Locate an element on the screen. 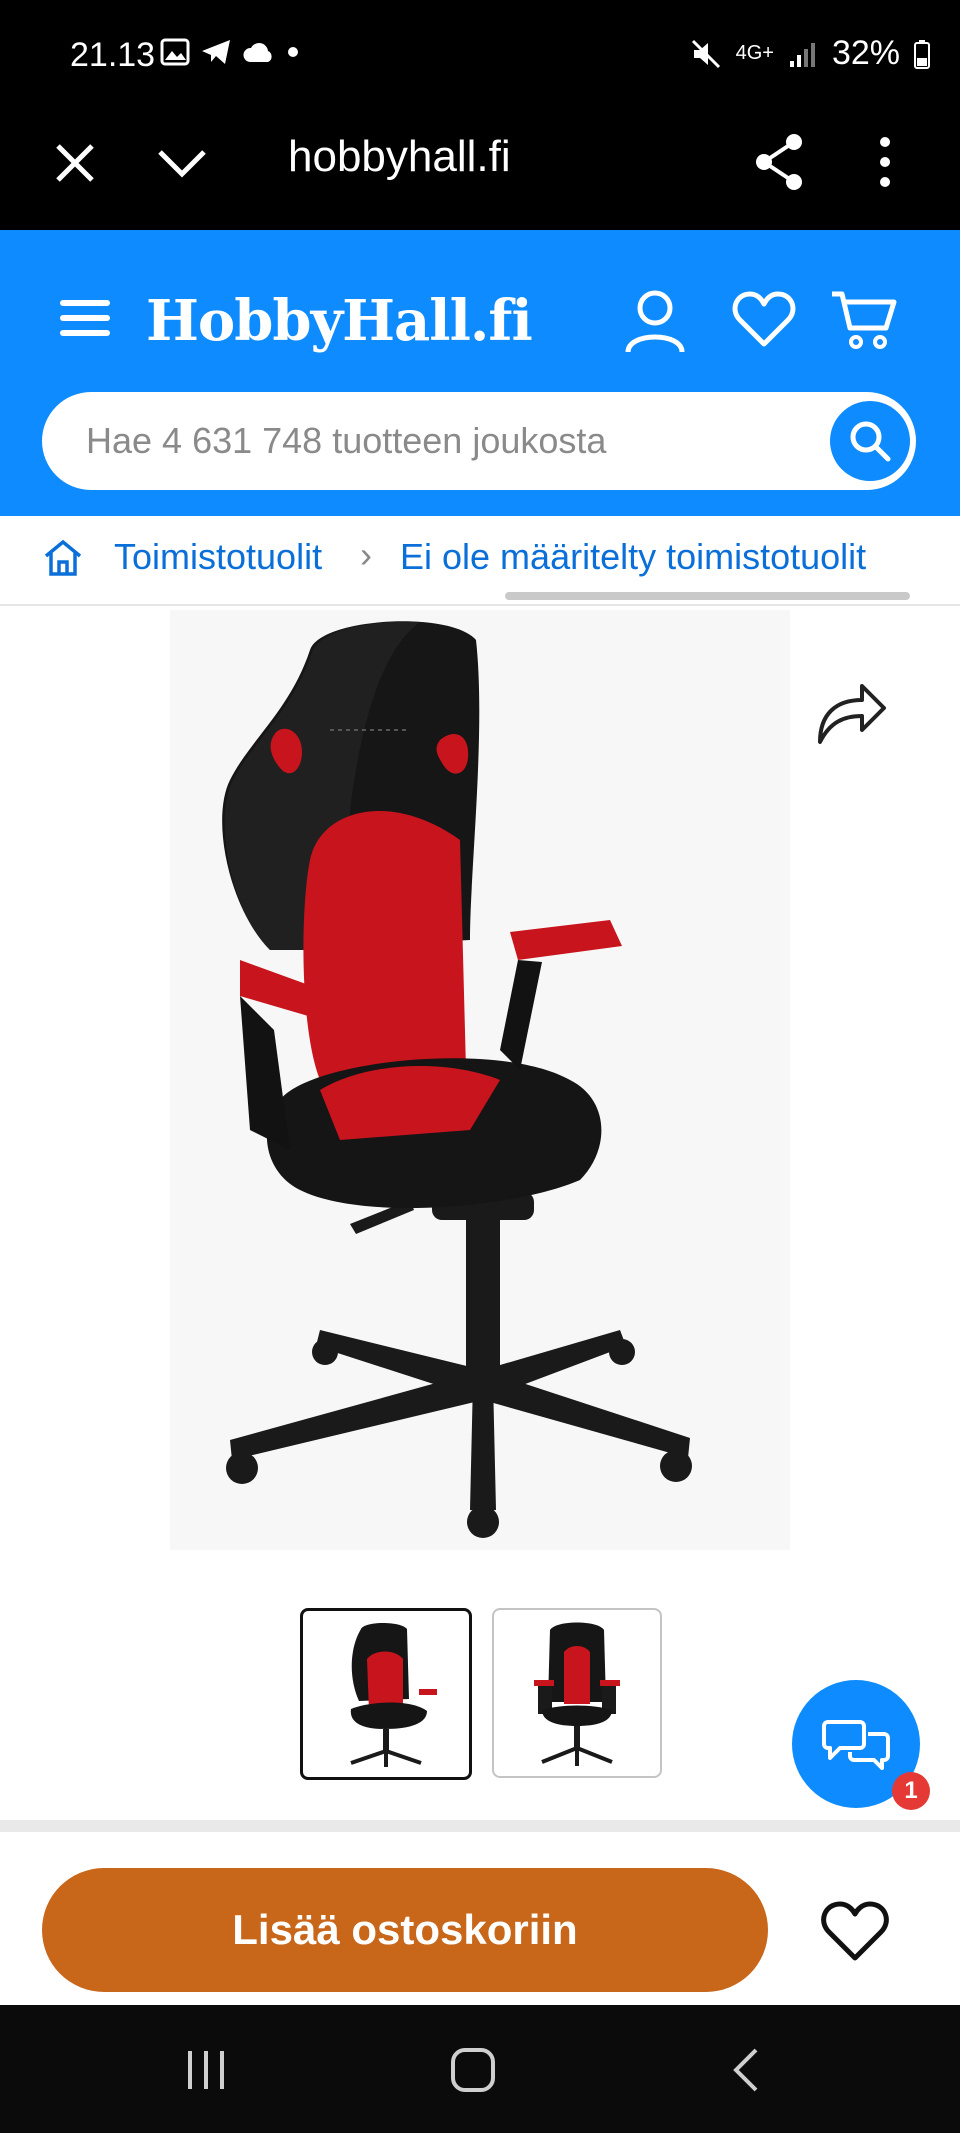 This screenshot has width=960, height=2133. notification-icons is located at coordinates (230, 52).